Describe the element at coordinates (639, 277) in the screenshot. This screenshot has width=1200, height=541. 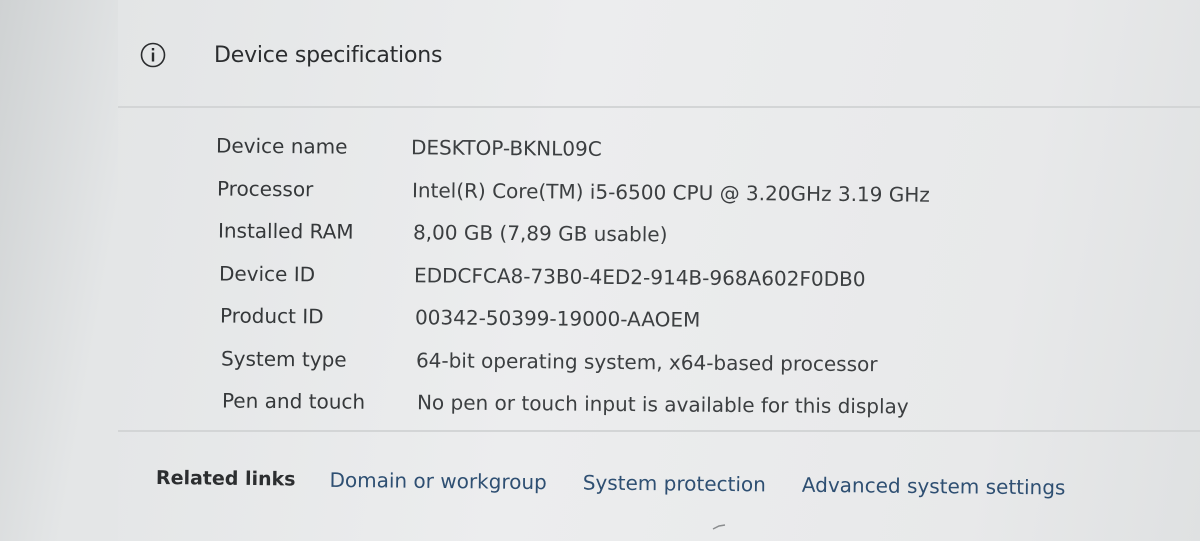
I see `spec-value-device-id: EDDCFCA8-73B0-4ED2-914B-968A602F0DB0` at that location.